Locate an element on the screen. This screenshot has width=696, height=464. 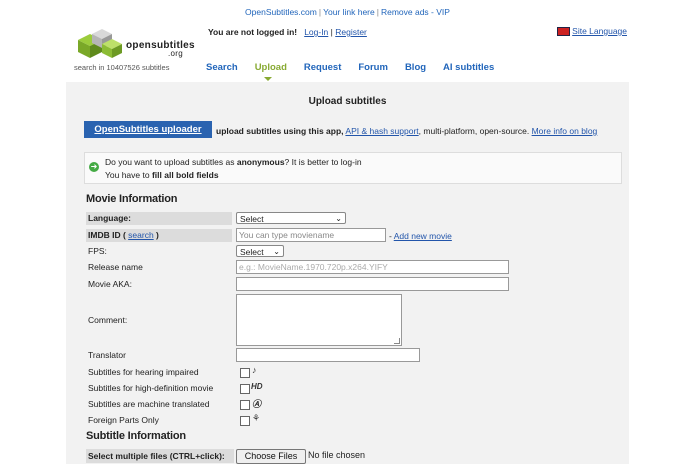
active-nav-indicator is located at coordinates (268, 79).